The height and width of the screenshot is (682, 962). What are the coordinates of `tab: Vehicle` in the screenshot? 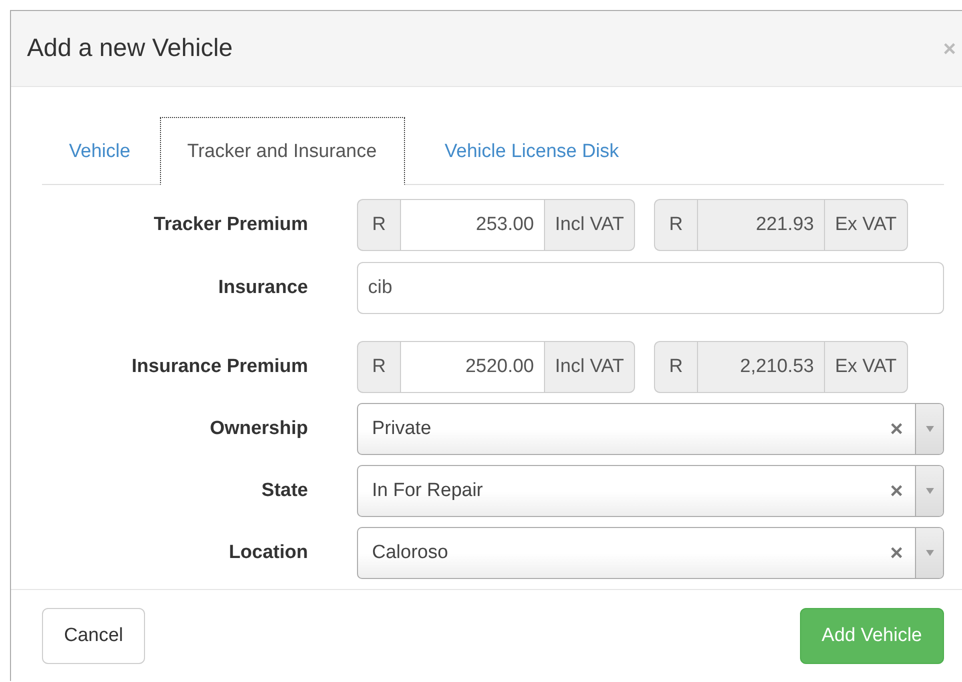 It's located at (95, 151).